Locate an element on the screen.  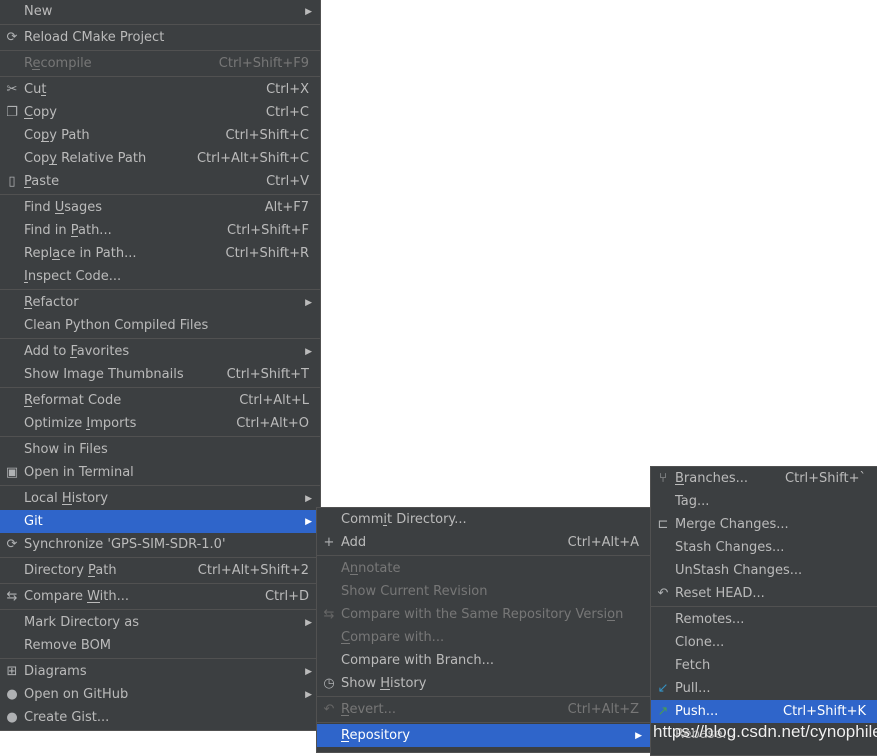
menu-item-show-image-thumbnails: Show Image Thumbnails Ctrl+Shift+T is located at coordinates (160, 374).